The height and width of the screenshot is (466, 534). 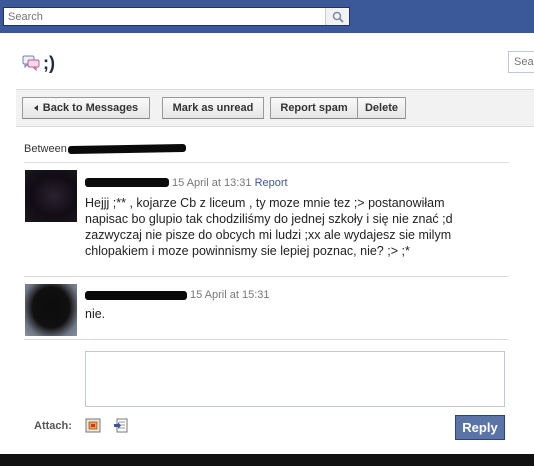 I want to click on photo-icon, so click(x=93, y=425).